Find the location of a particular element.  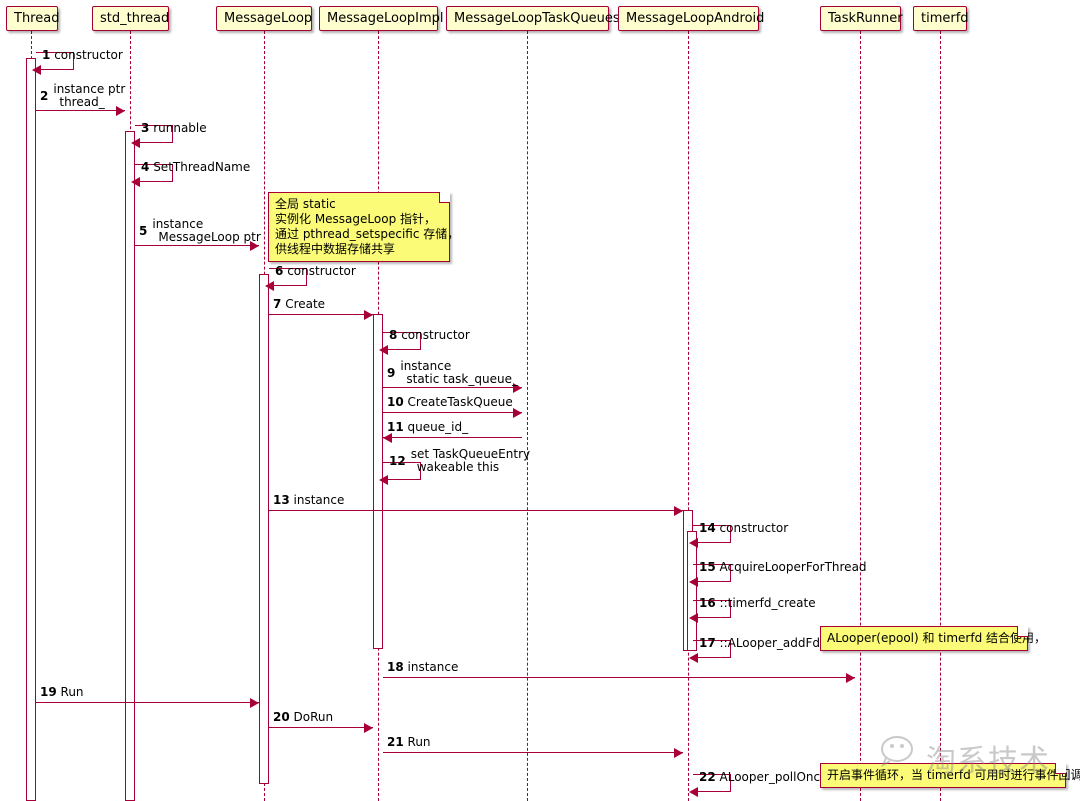

message-text-line2: thread_ is located at coordinates (82, 102).